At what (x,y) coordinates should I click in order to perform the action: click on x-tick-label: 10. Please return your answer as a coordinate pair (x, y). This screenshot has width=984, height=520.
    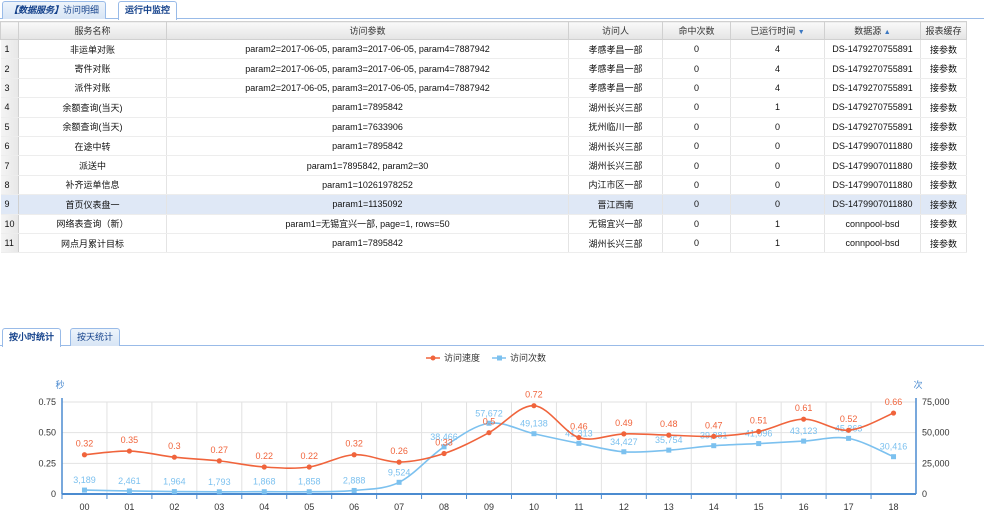
    Looking at the image, I should click on (534, 507).